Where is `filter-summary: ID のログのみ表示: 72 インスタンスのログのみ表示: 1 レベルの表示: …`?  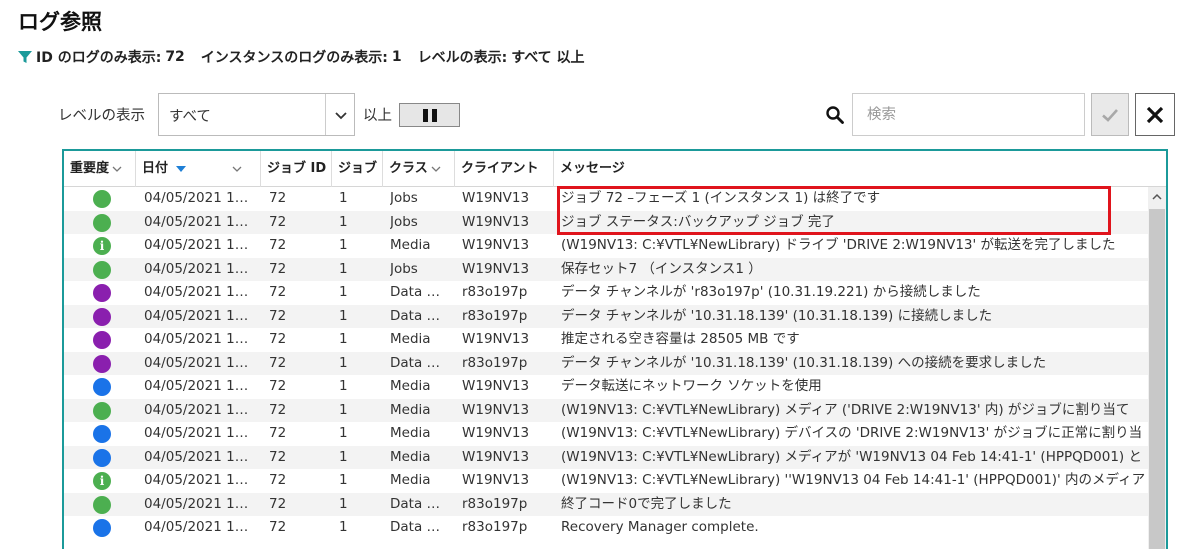 filter-summary: ID のログのみ表示: 72 インスタンスのログのみ表示: 1 レベルの表示: … is located at coordinates (301, 57).